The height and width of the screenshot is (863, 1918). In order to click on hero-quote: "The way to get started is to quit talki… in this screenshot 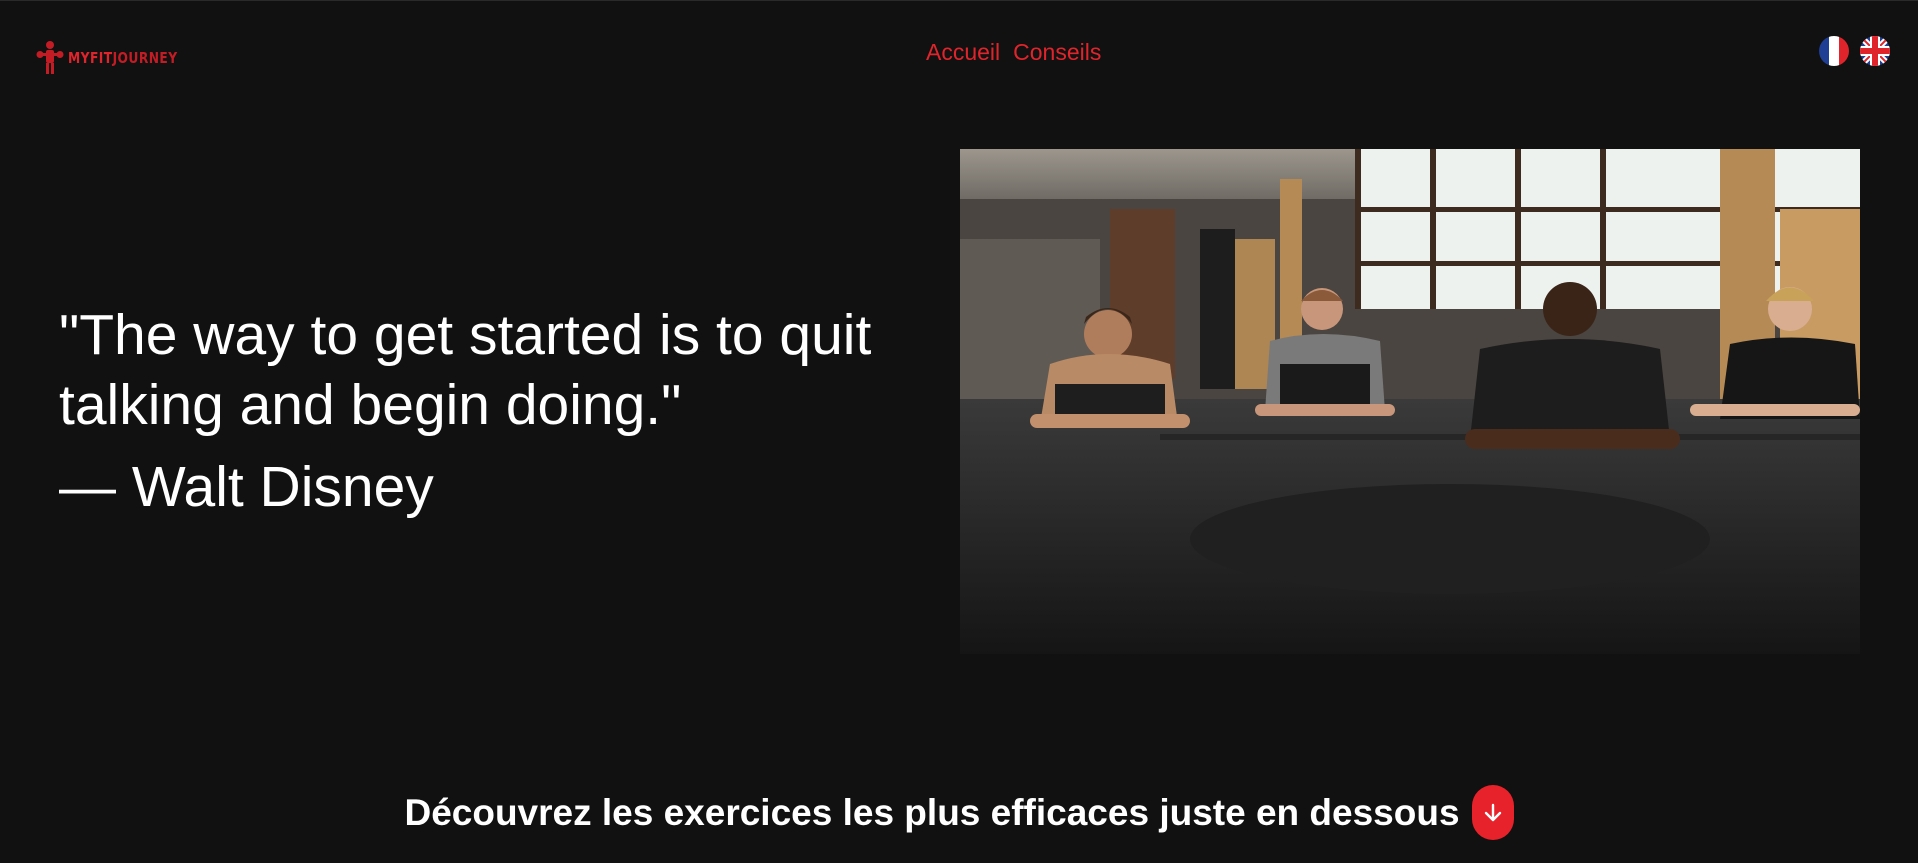, I will do `click(465, 370)`.